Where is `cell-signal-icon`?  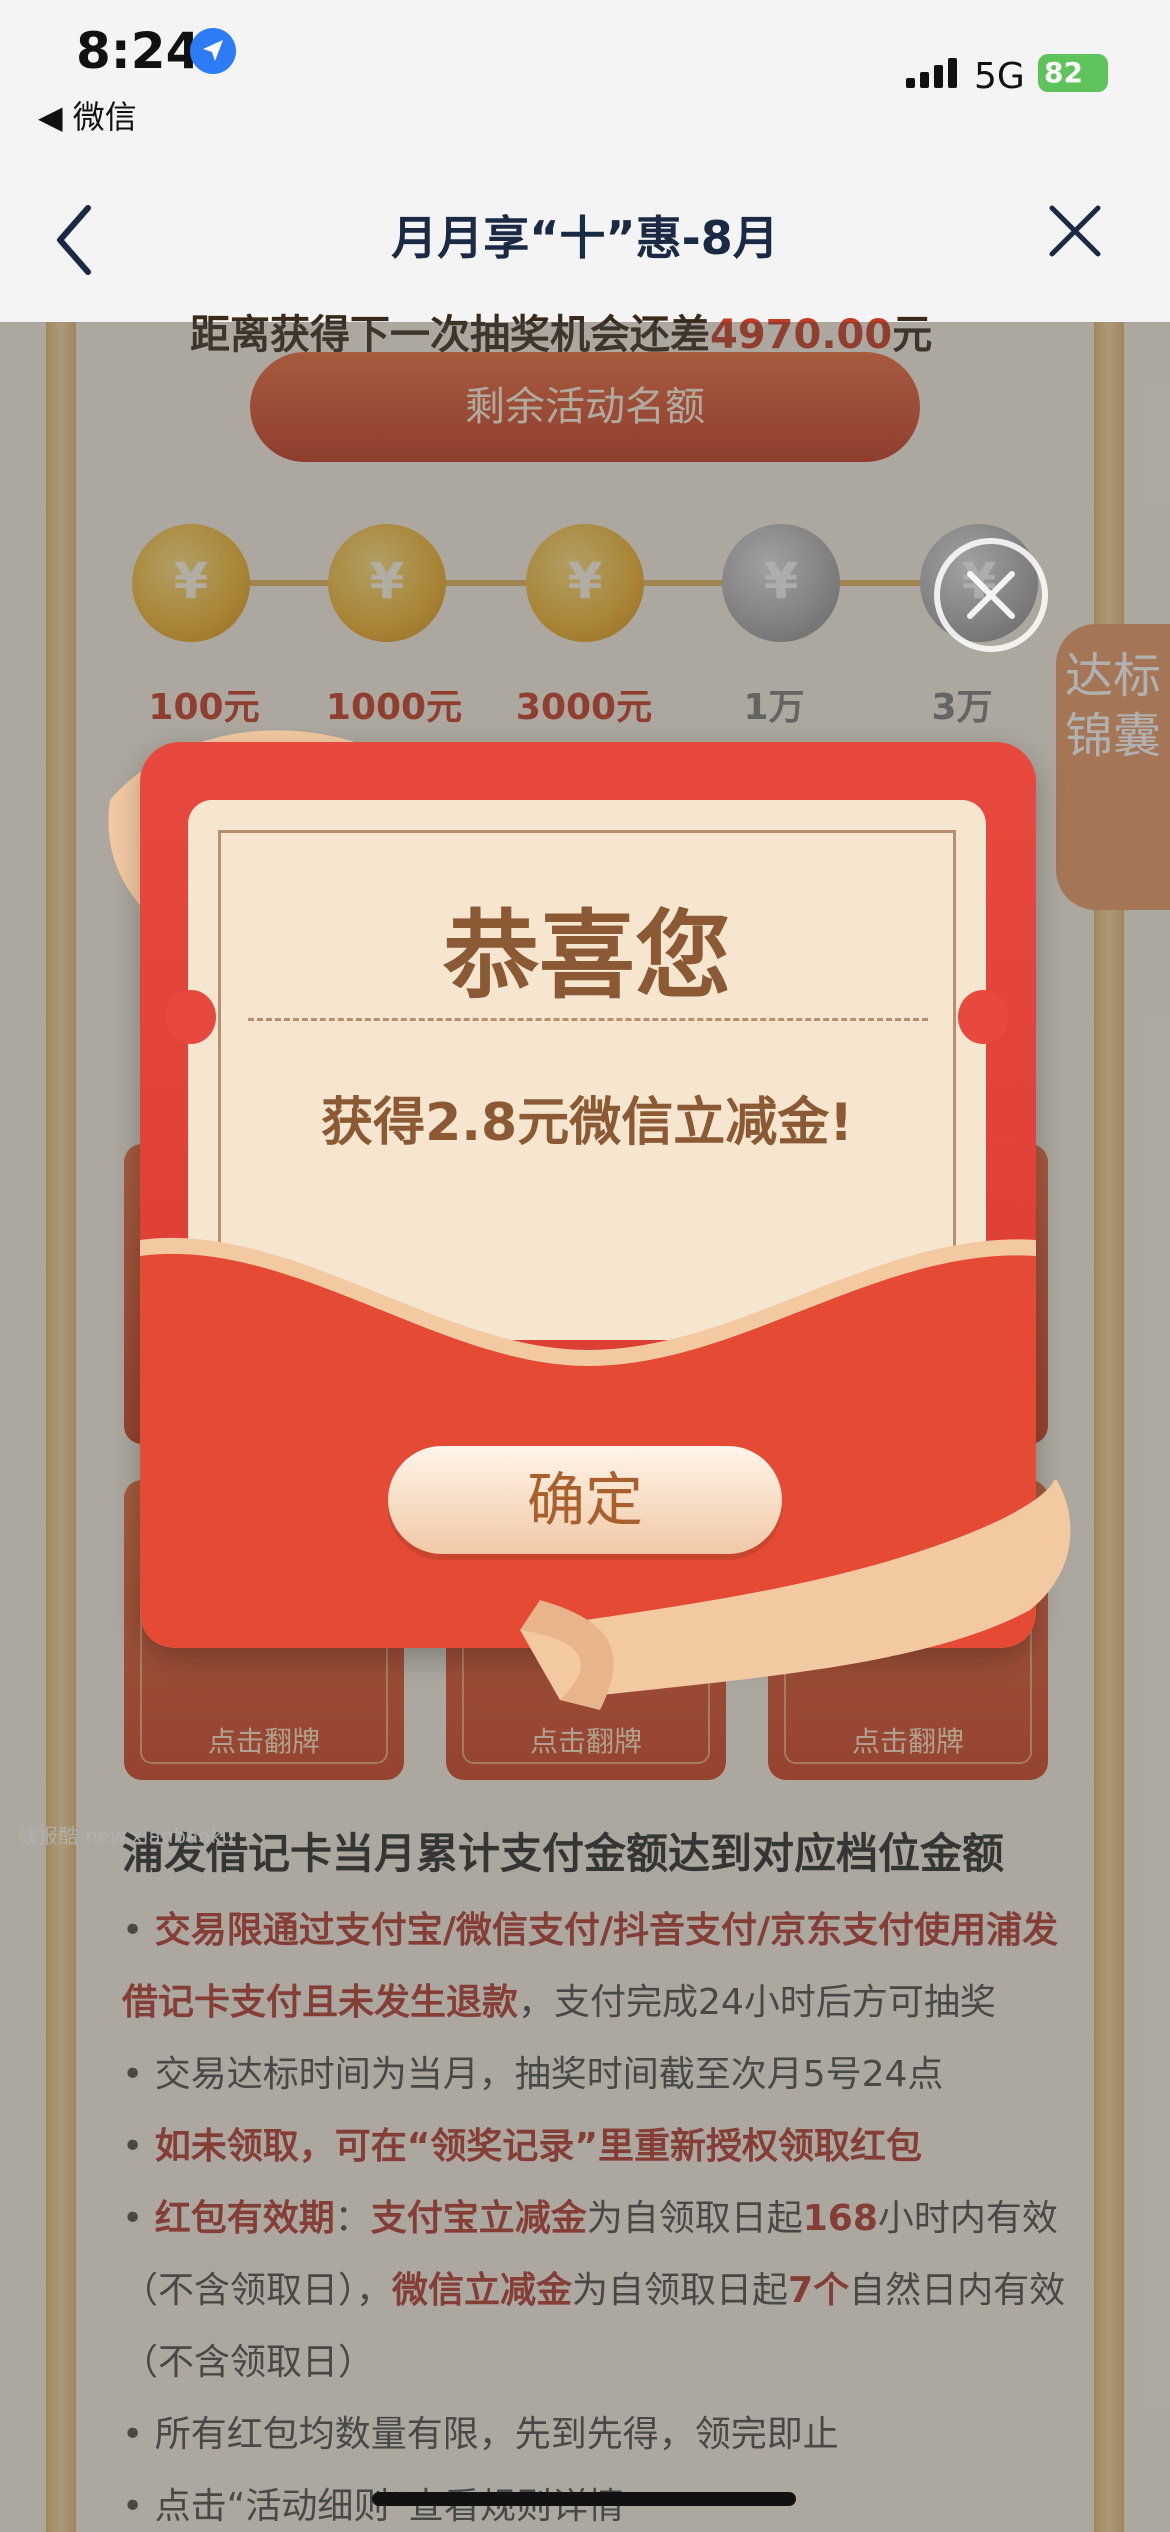 cell-signal-icon is located at coordinates (931, 73).